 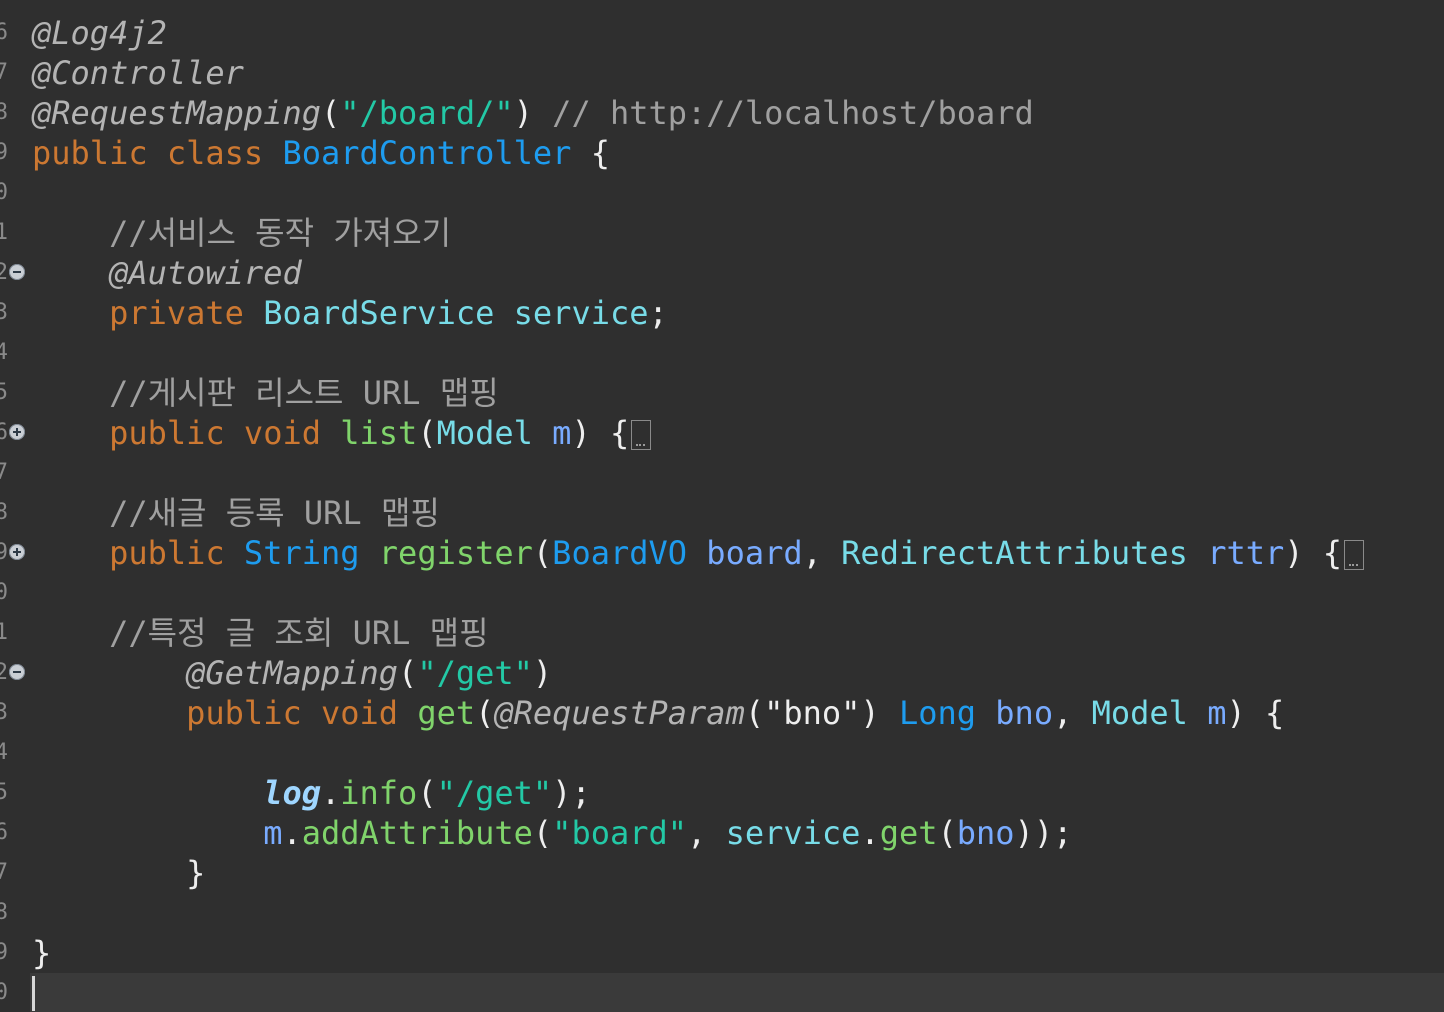 I want to click on code-line: }, so click(x=698, y=953).